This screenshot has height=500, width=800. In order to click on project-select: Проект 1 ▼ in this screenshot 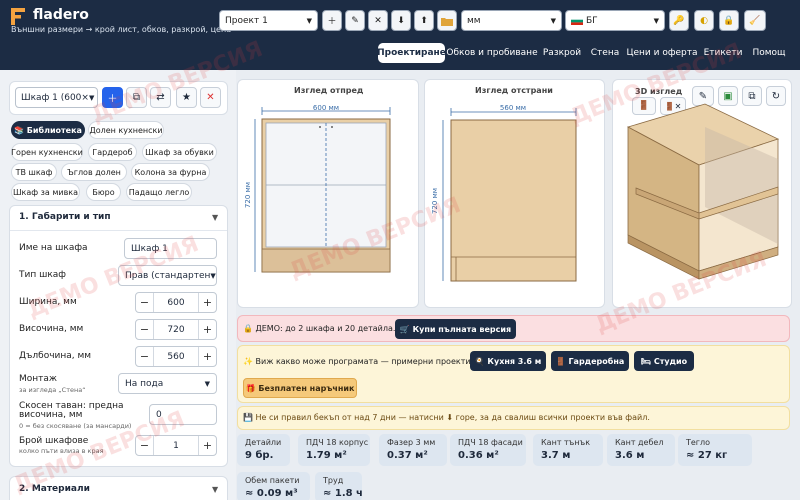, I will do `click(268, 20)`.